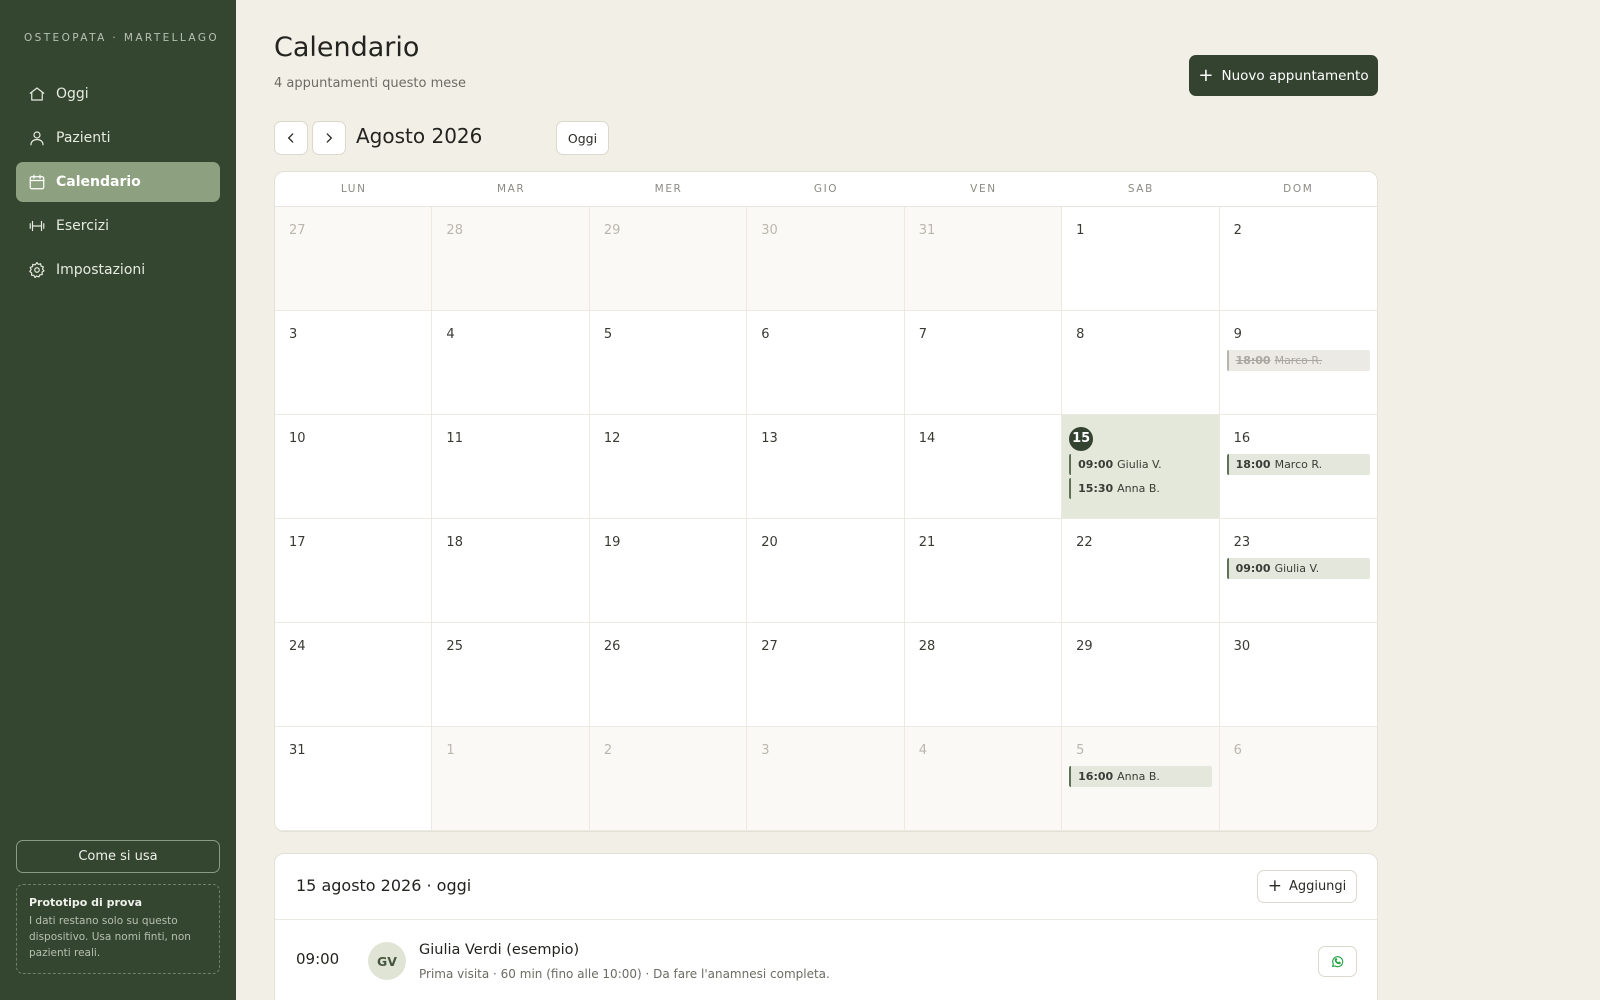  What do you see at coordinates (608, 750) in the screenshot?
I see `day-number: 2` at bounding box center [608, 750].